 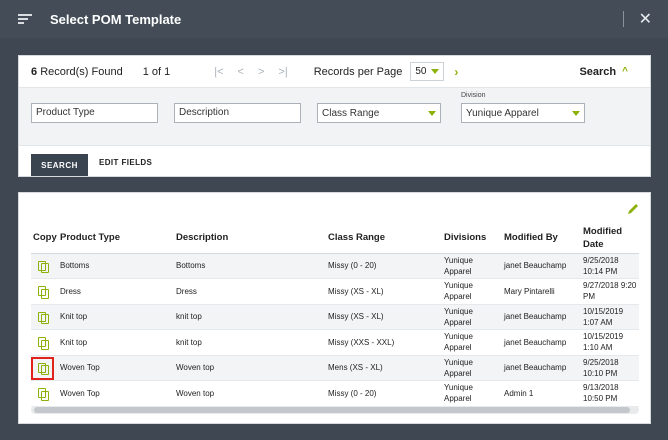 I want to click on chevron-right-icon: ›, so click(x=456, y=72).